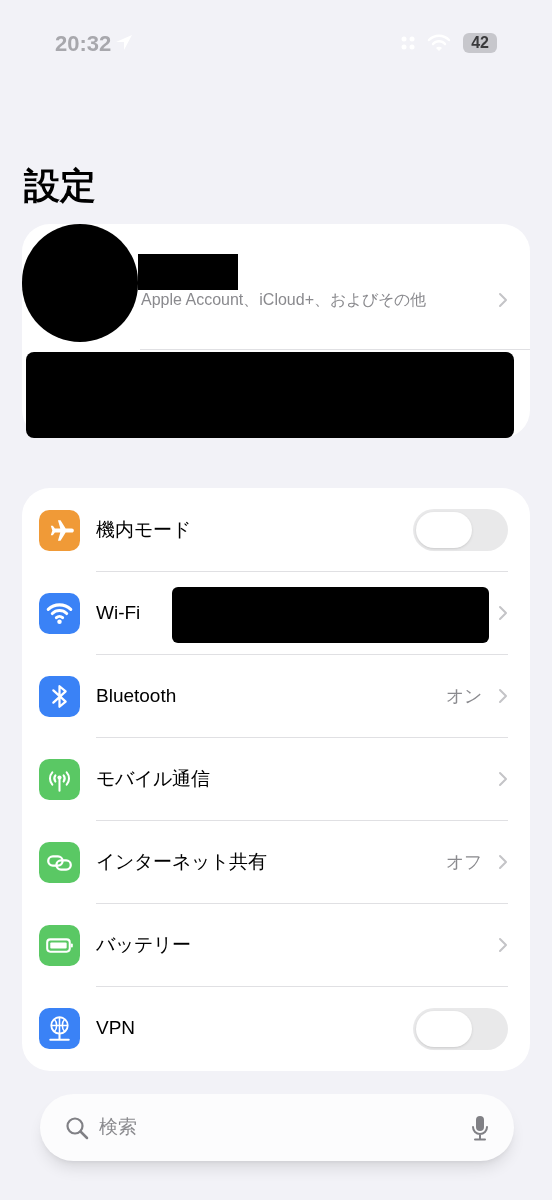  What do you see at coordinates (59, 613) in the screenshot?
I see `wifi-icon` at bounding box center [59, 613].